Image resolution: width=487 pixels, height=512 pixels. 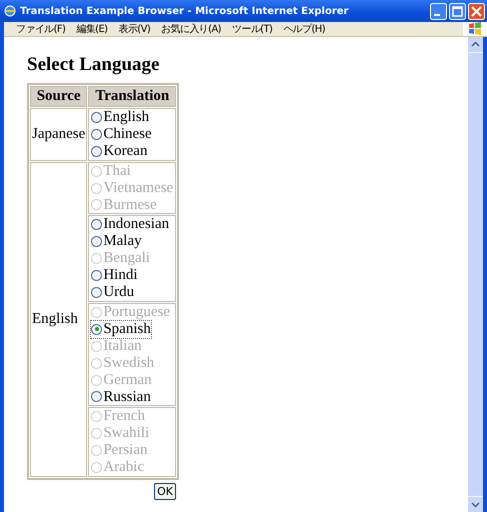 What do you see at coordinates (457, 11) in the screenshot?
I see `maximize-icon` at bounding box center [457, 11].